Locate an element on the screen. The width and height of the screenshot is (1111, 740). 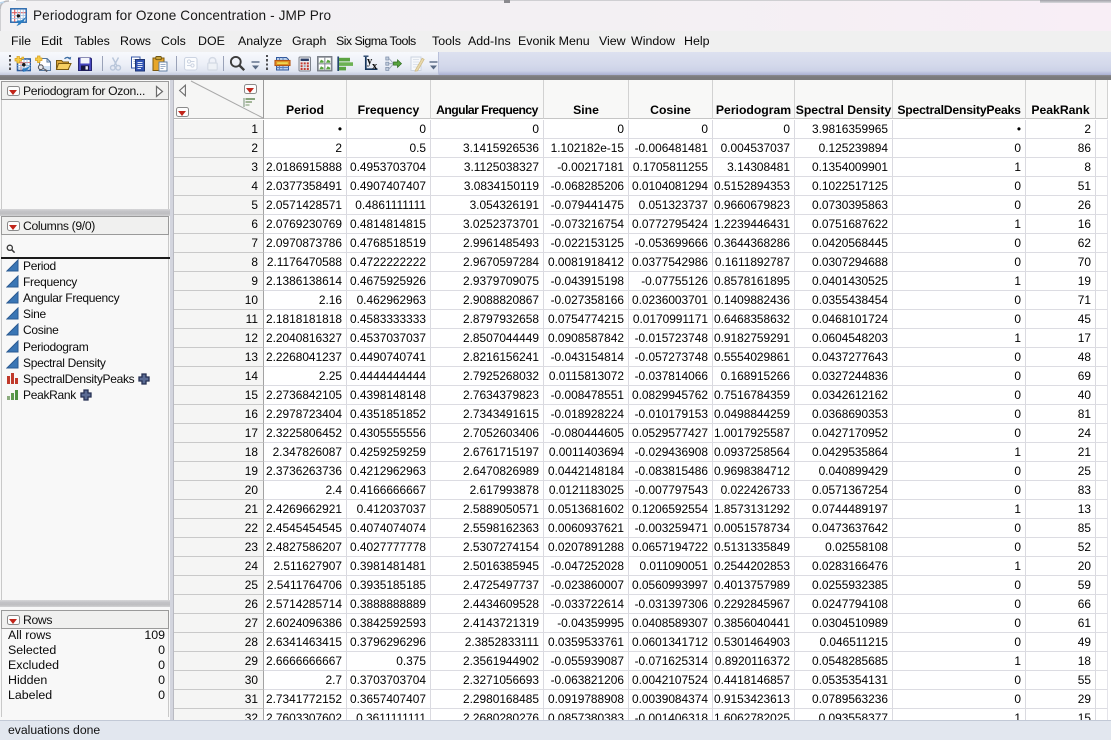
svg-text: x is located at coordinates (375, 66).